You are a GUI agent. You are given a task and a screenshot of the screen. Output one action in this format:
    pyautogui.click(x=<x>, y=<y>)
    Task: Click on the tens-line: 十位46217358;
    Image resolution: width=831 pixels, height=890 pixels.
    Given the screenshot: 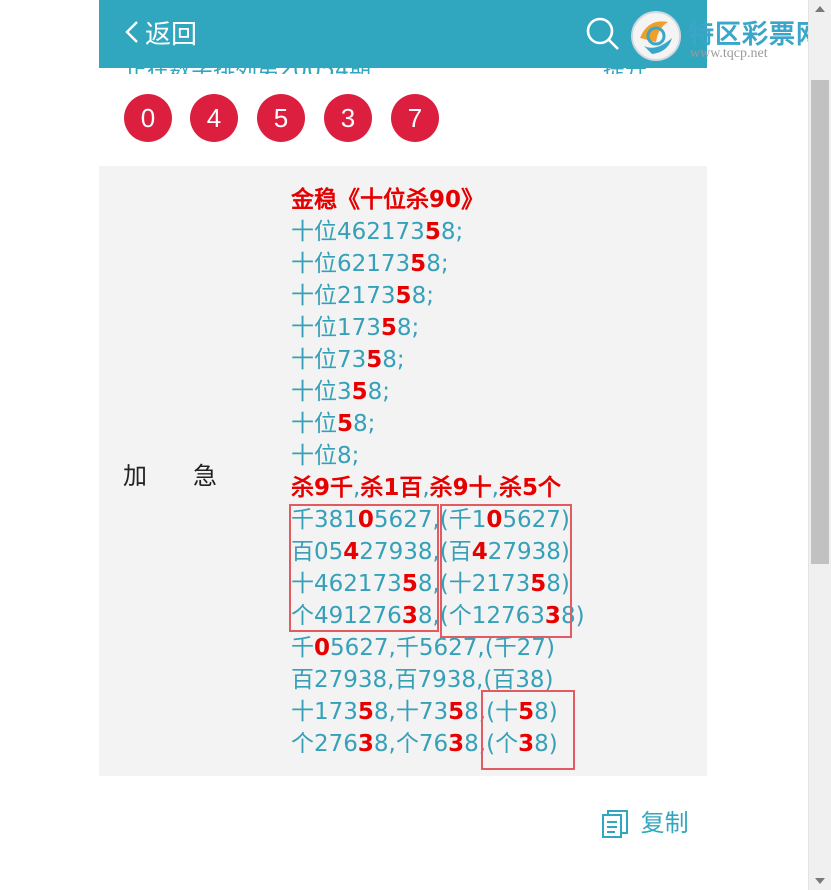 What is the action you would take?
    pyautogui.click(x=377, y=232)
    